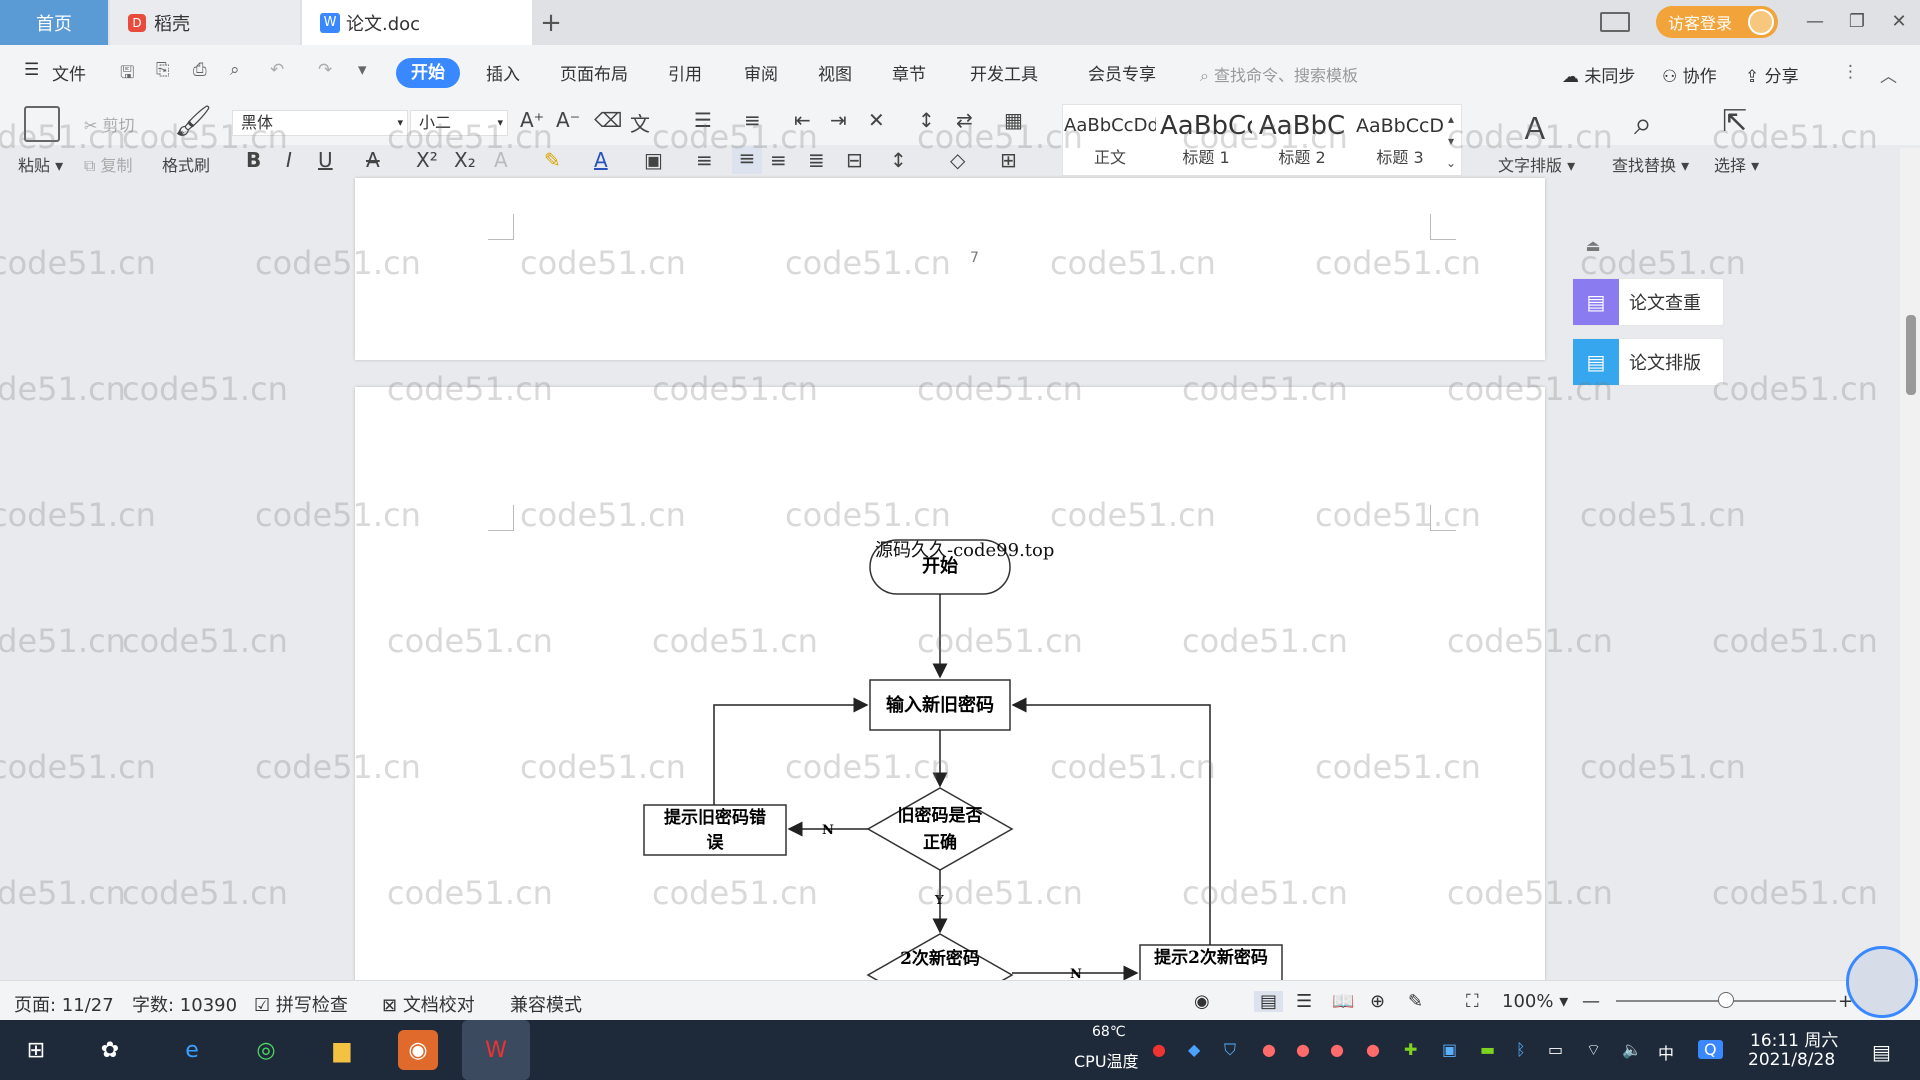 Image resolution: width=1920 pixels, height=1080 pixels. What do you see at coordinates (1648, 302) in the screenshot?
I see `plagiarism-check-button: ▤ 论文查重` at bounding box center [1648, 302].